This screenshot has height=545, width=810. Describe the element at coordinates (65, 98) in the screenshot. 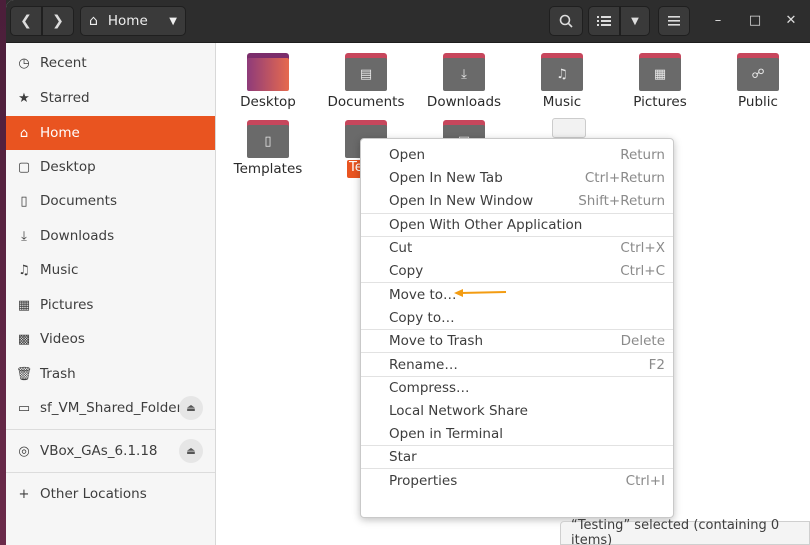

I see `sidebar-item-label: Starred` at that location.